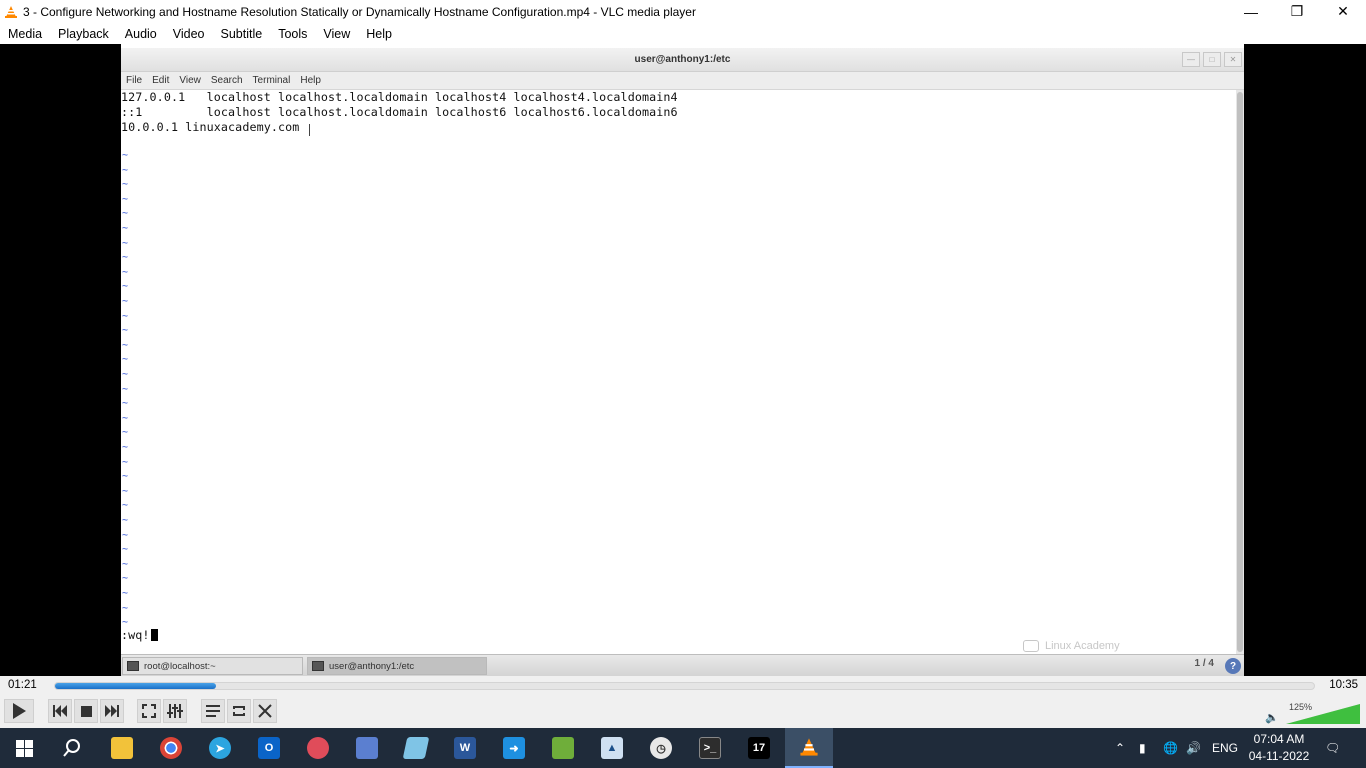  I want to click on taskbar-network, so click(367, 748).